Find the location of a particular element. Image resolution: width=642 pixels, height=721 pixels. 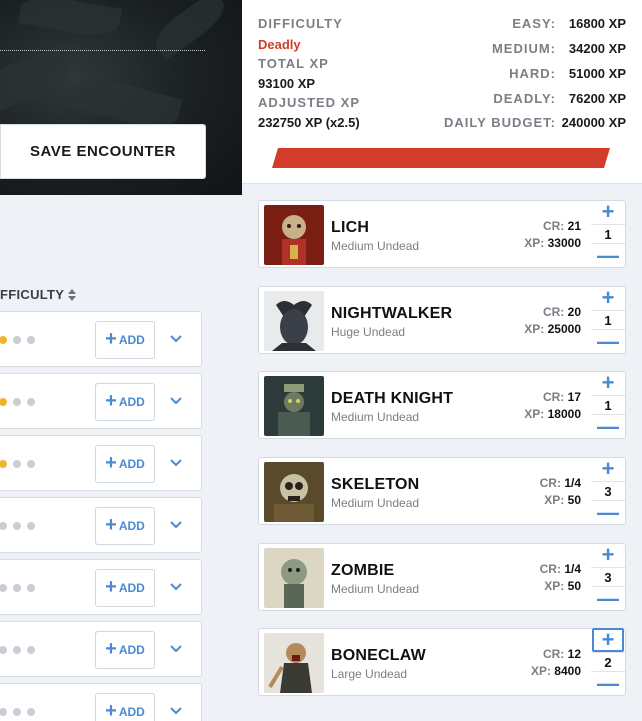

monster-name: BONECLAW is located at coordinates (378, 655).